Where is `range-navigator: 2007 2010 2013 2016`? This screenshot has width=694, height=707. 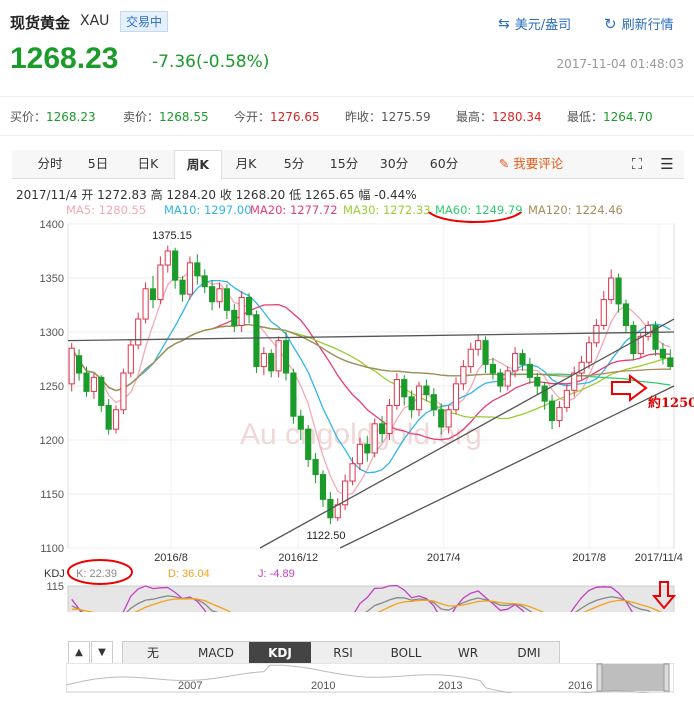 range-navigator: 2007 2010 2013 2016 is located at coordinates (370, 678).